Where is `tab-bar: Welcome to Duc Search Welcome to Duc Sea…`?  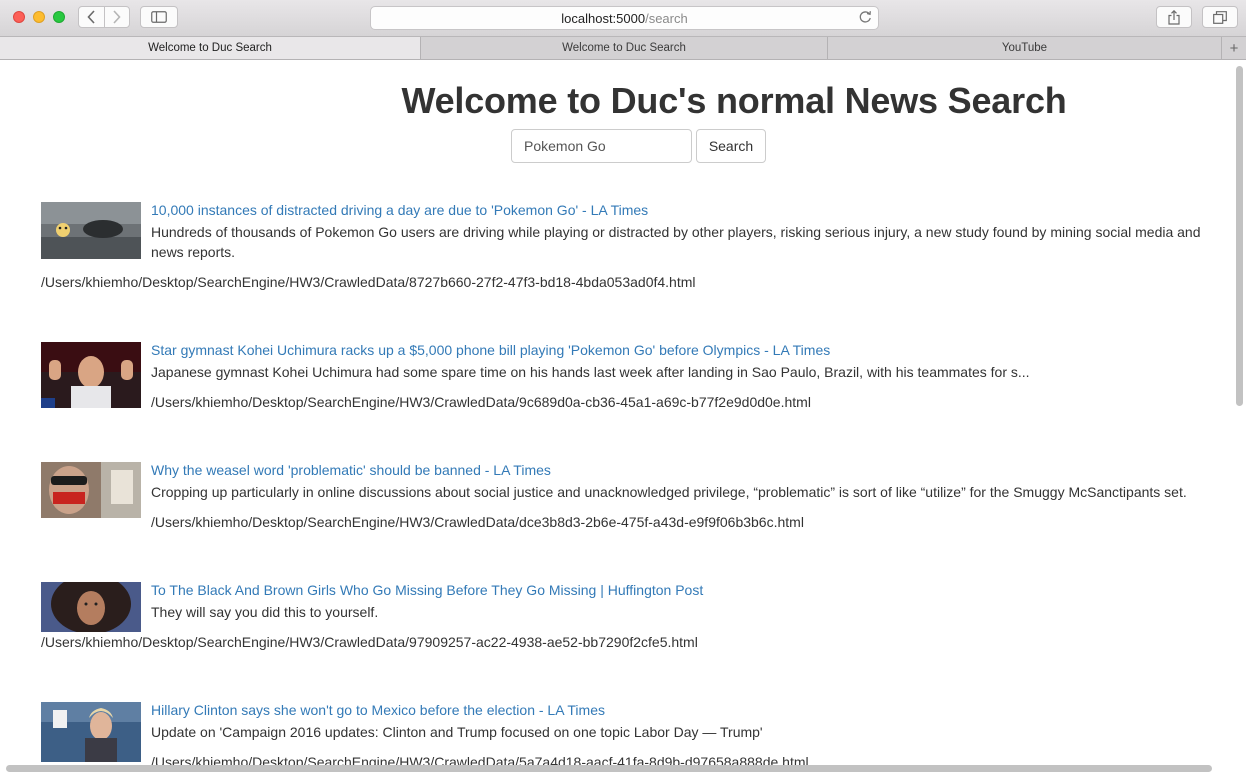
tab-bar: Welcome to Duc Search Welcome to Duc Sea… is located at coordinates (623, 48).